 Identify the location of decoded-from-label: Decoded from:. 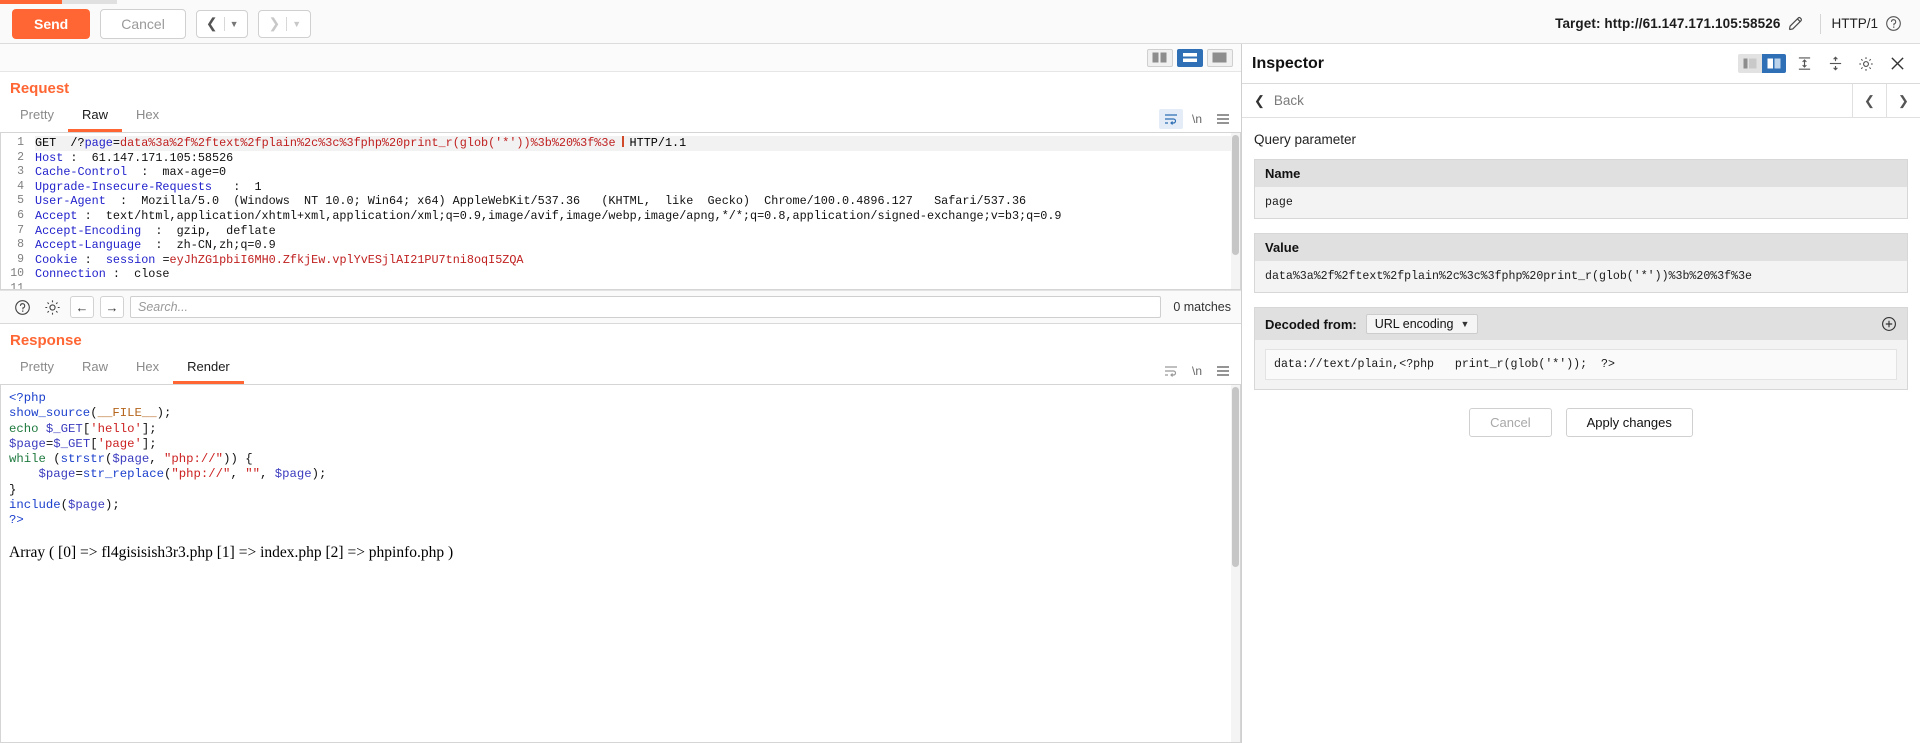
(1311, 324).